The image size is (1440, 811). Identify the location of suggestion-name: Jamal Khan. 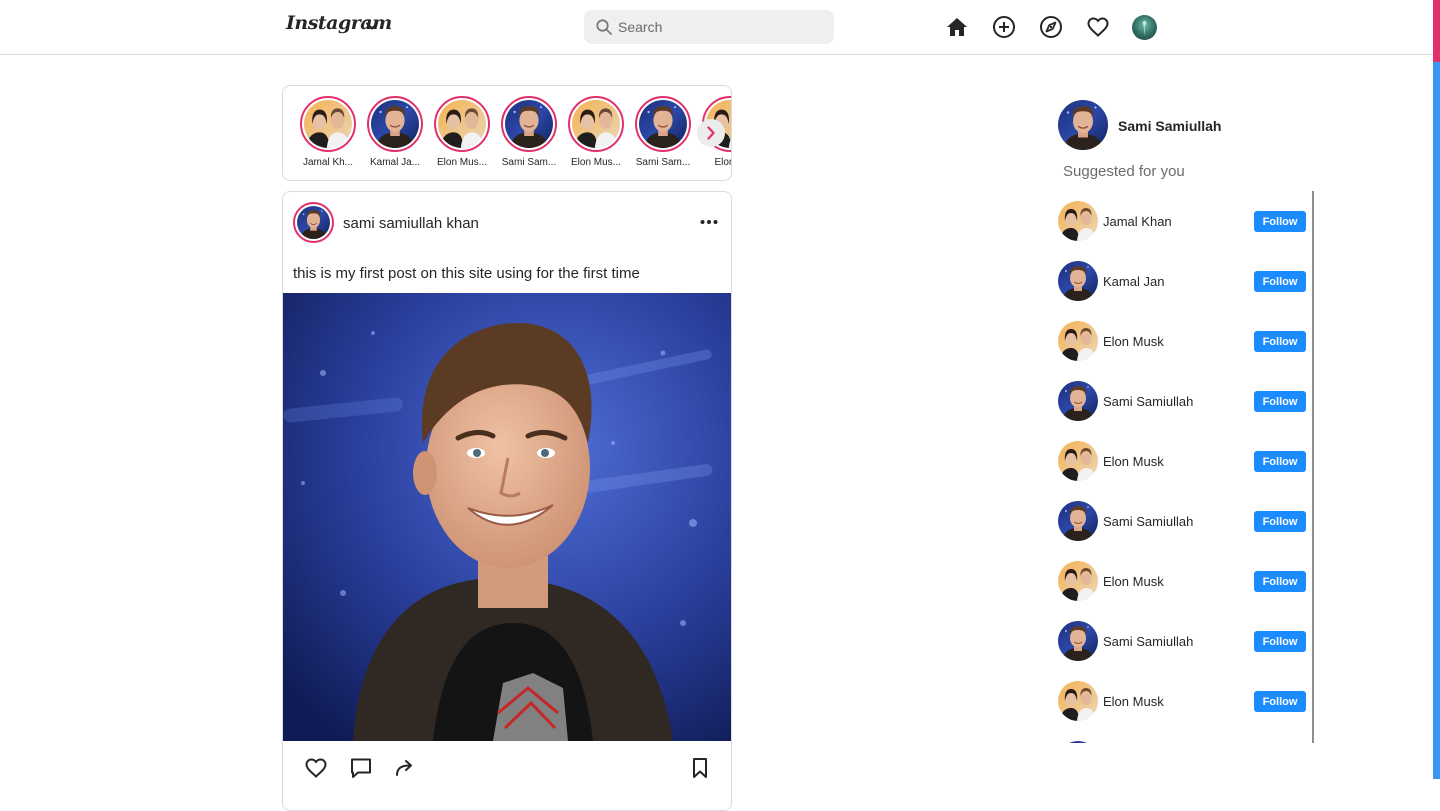
(1137, 221).